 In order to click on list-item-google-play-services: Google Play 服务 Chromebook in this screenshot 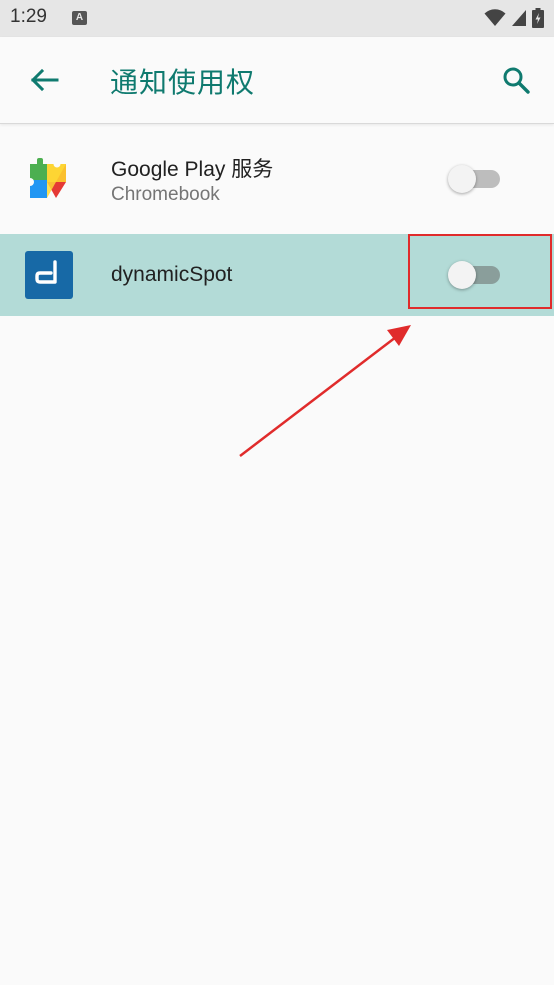, I will do `click(277, 179)`.